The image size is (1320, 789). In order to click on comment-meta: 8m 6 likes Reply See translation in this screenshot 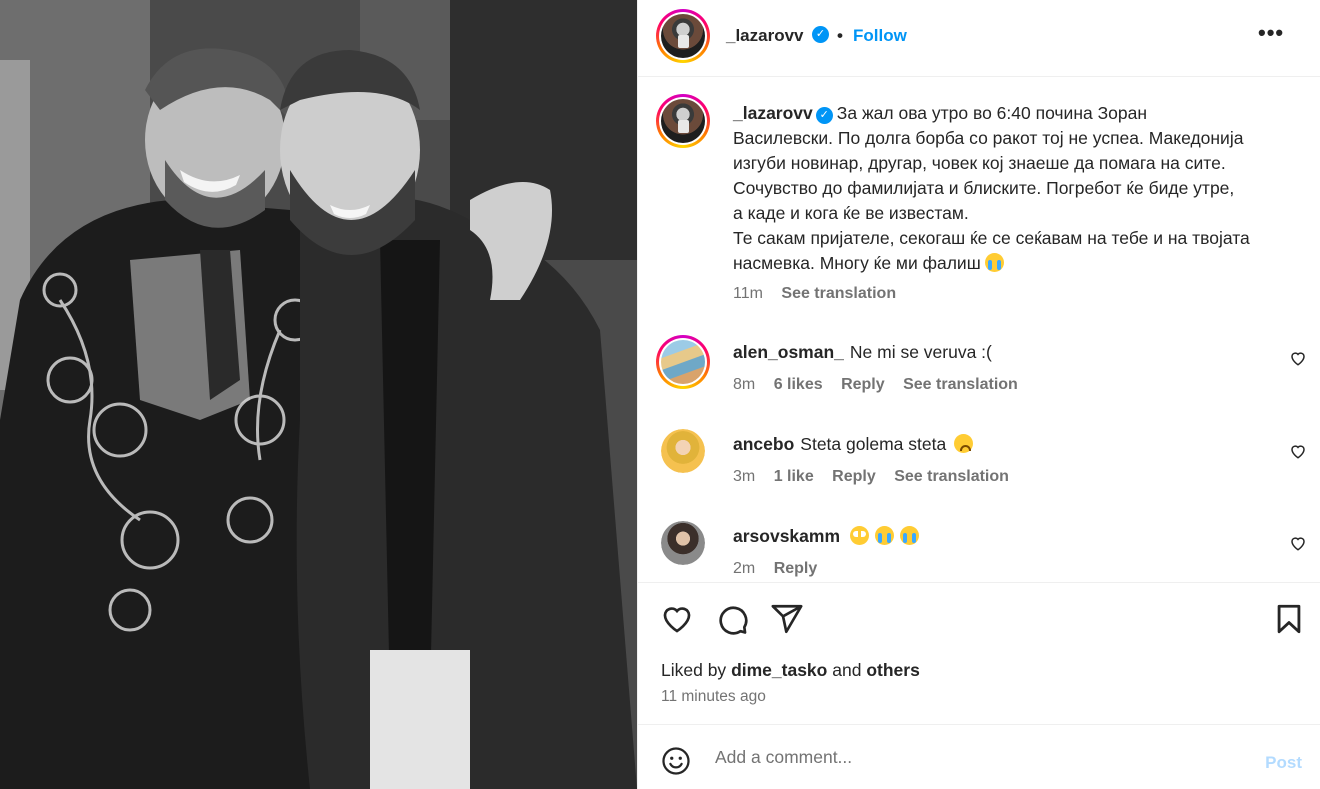, I will do `click(882, 385)`.